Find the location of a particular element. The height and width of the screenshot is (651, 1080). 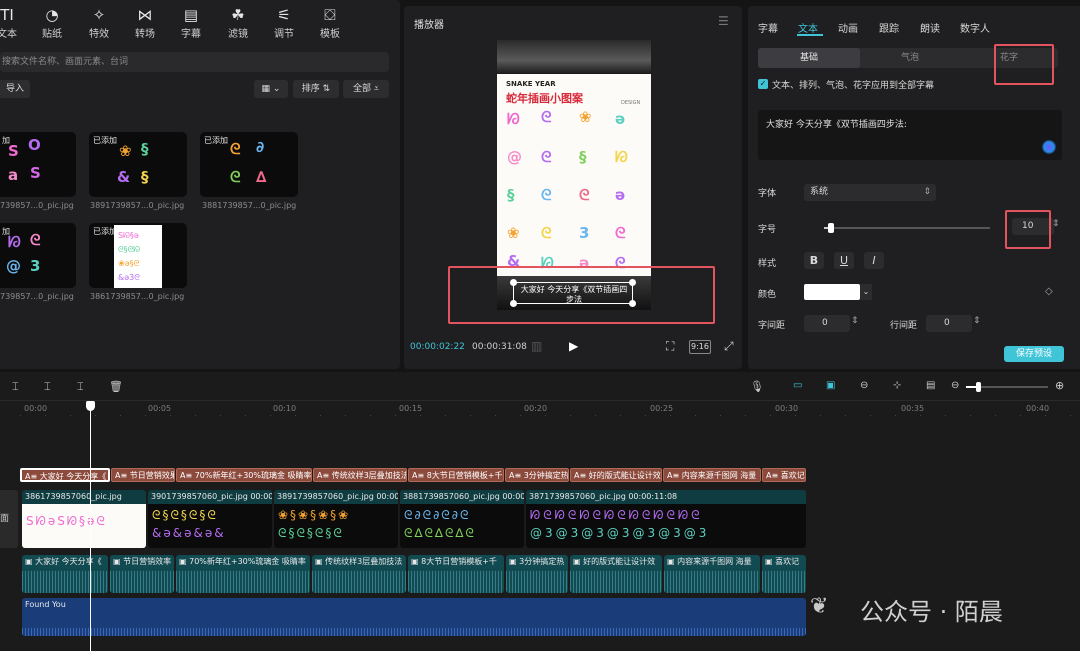

playhead is located at coordinates (90, 527).